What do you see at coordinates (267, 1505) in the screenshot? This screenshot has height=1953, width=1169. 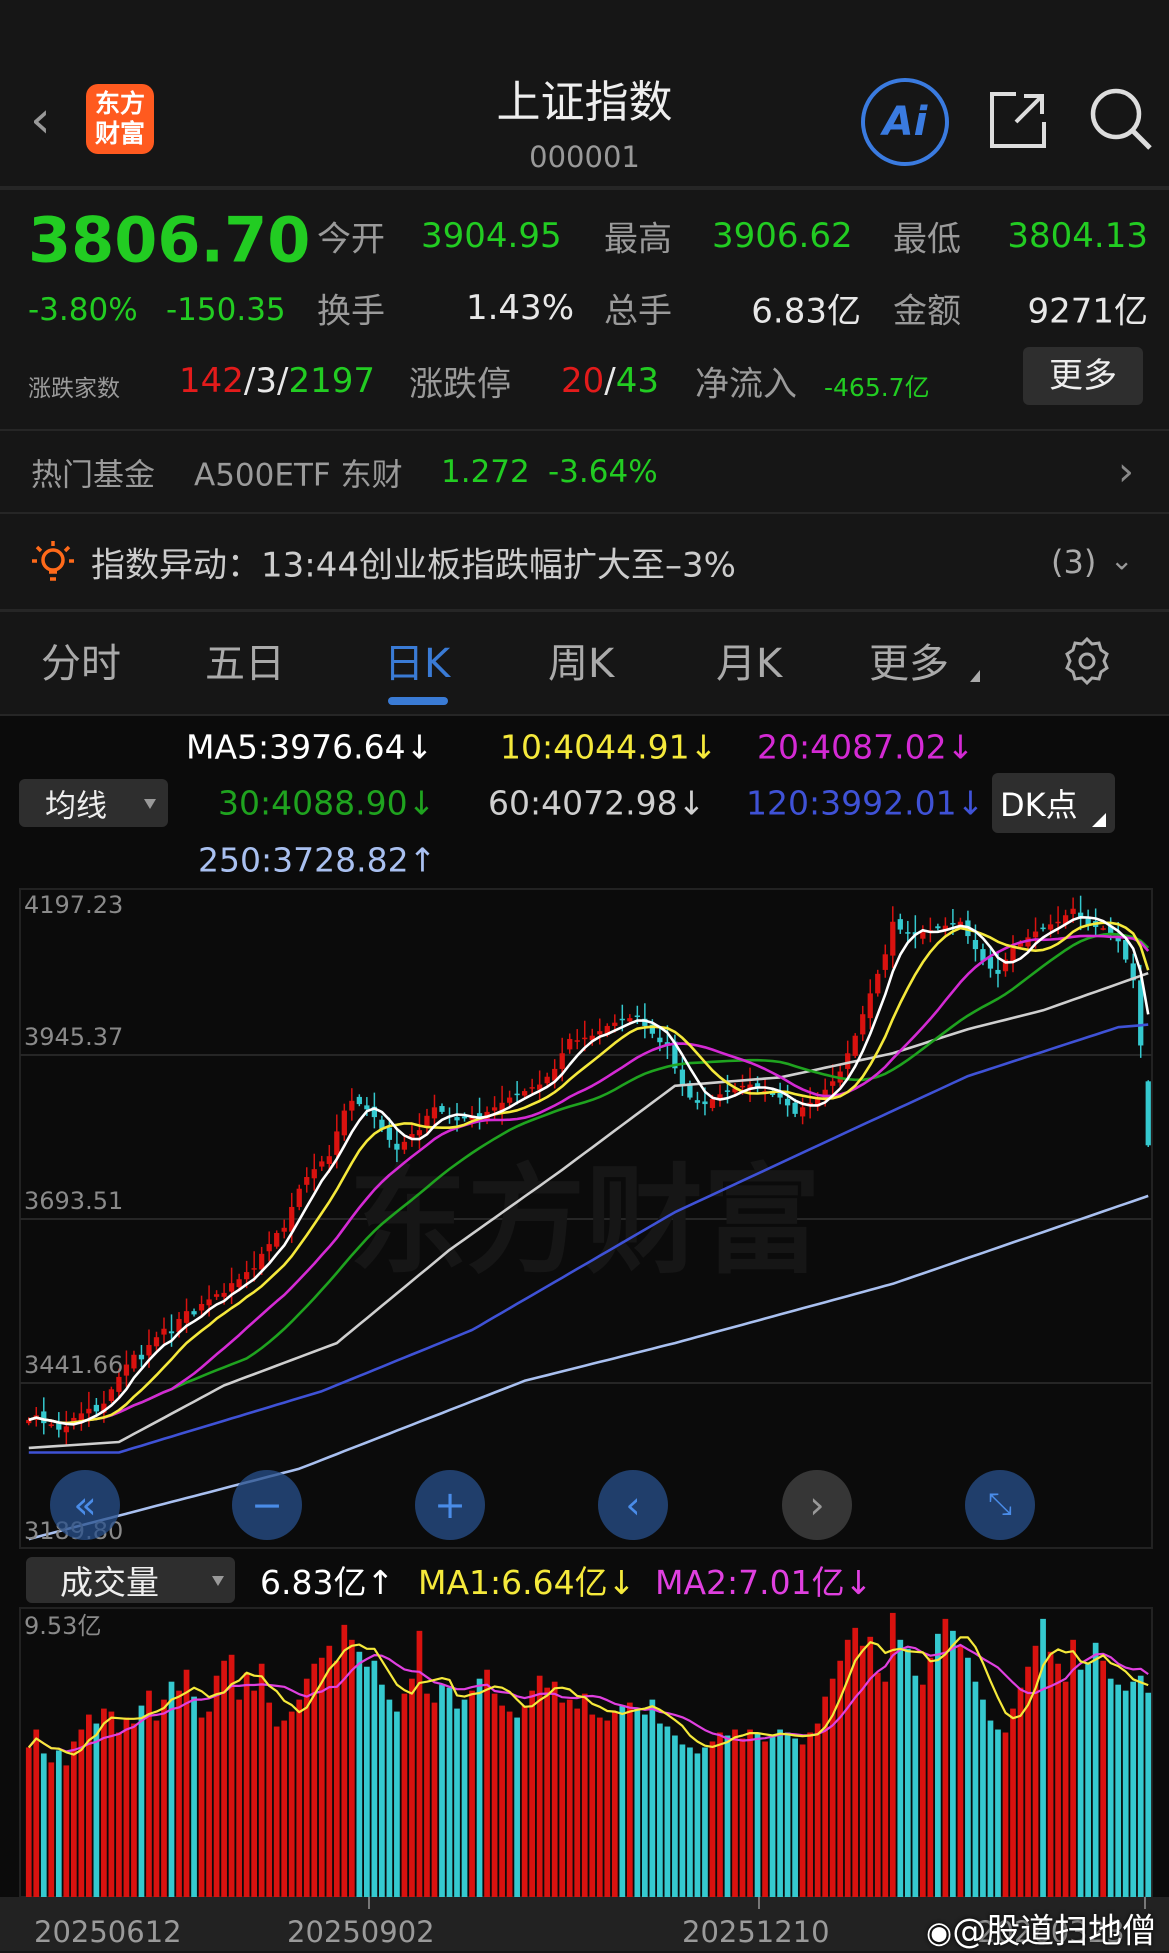 I see `zoom-out-button: −` at bounding box center [267, 1505].